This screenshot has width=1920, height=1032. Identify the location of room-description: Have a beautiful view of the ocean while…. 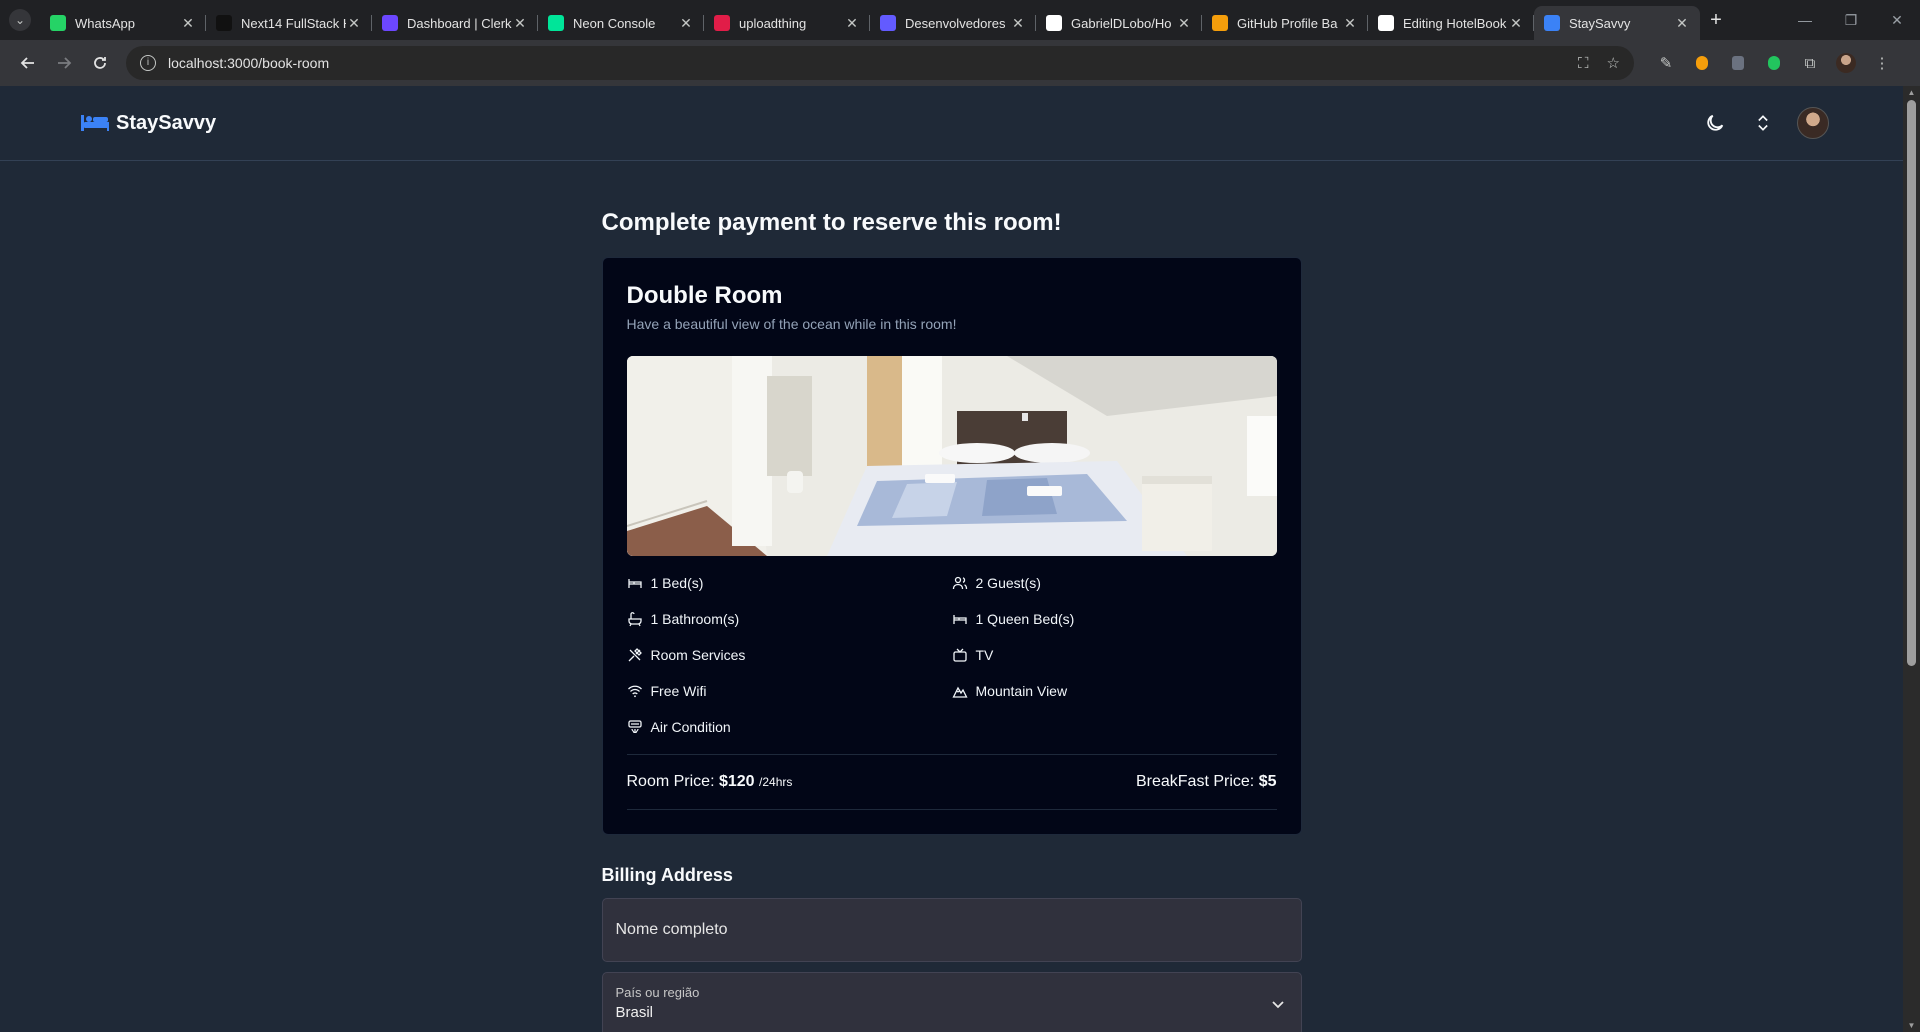
(791, 324).